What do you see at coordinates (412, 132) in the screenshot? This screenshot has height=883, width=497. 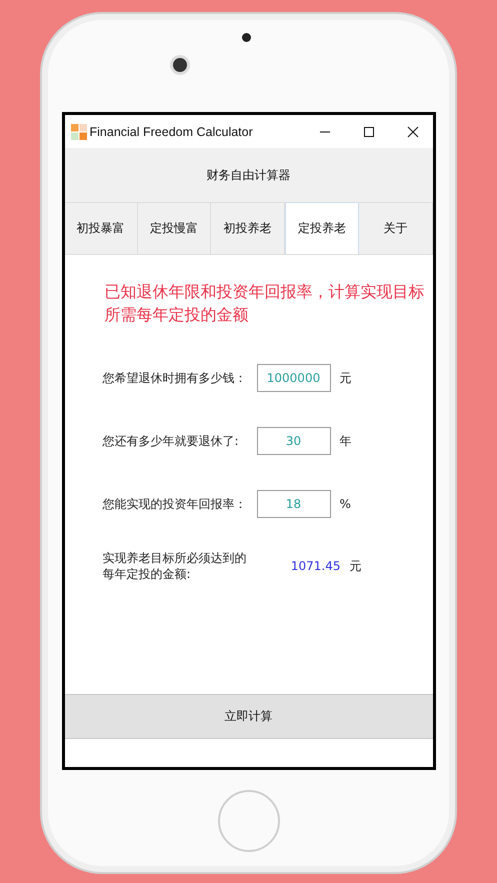 I see `close-icon` at bounding box center [412, 132].